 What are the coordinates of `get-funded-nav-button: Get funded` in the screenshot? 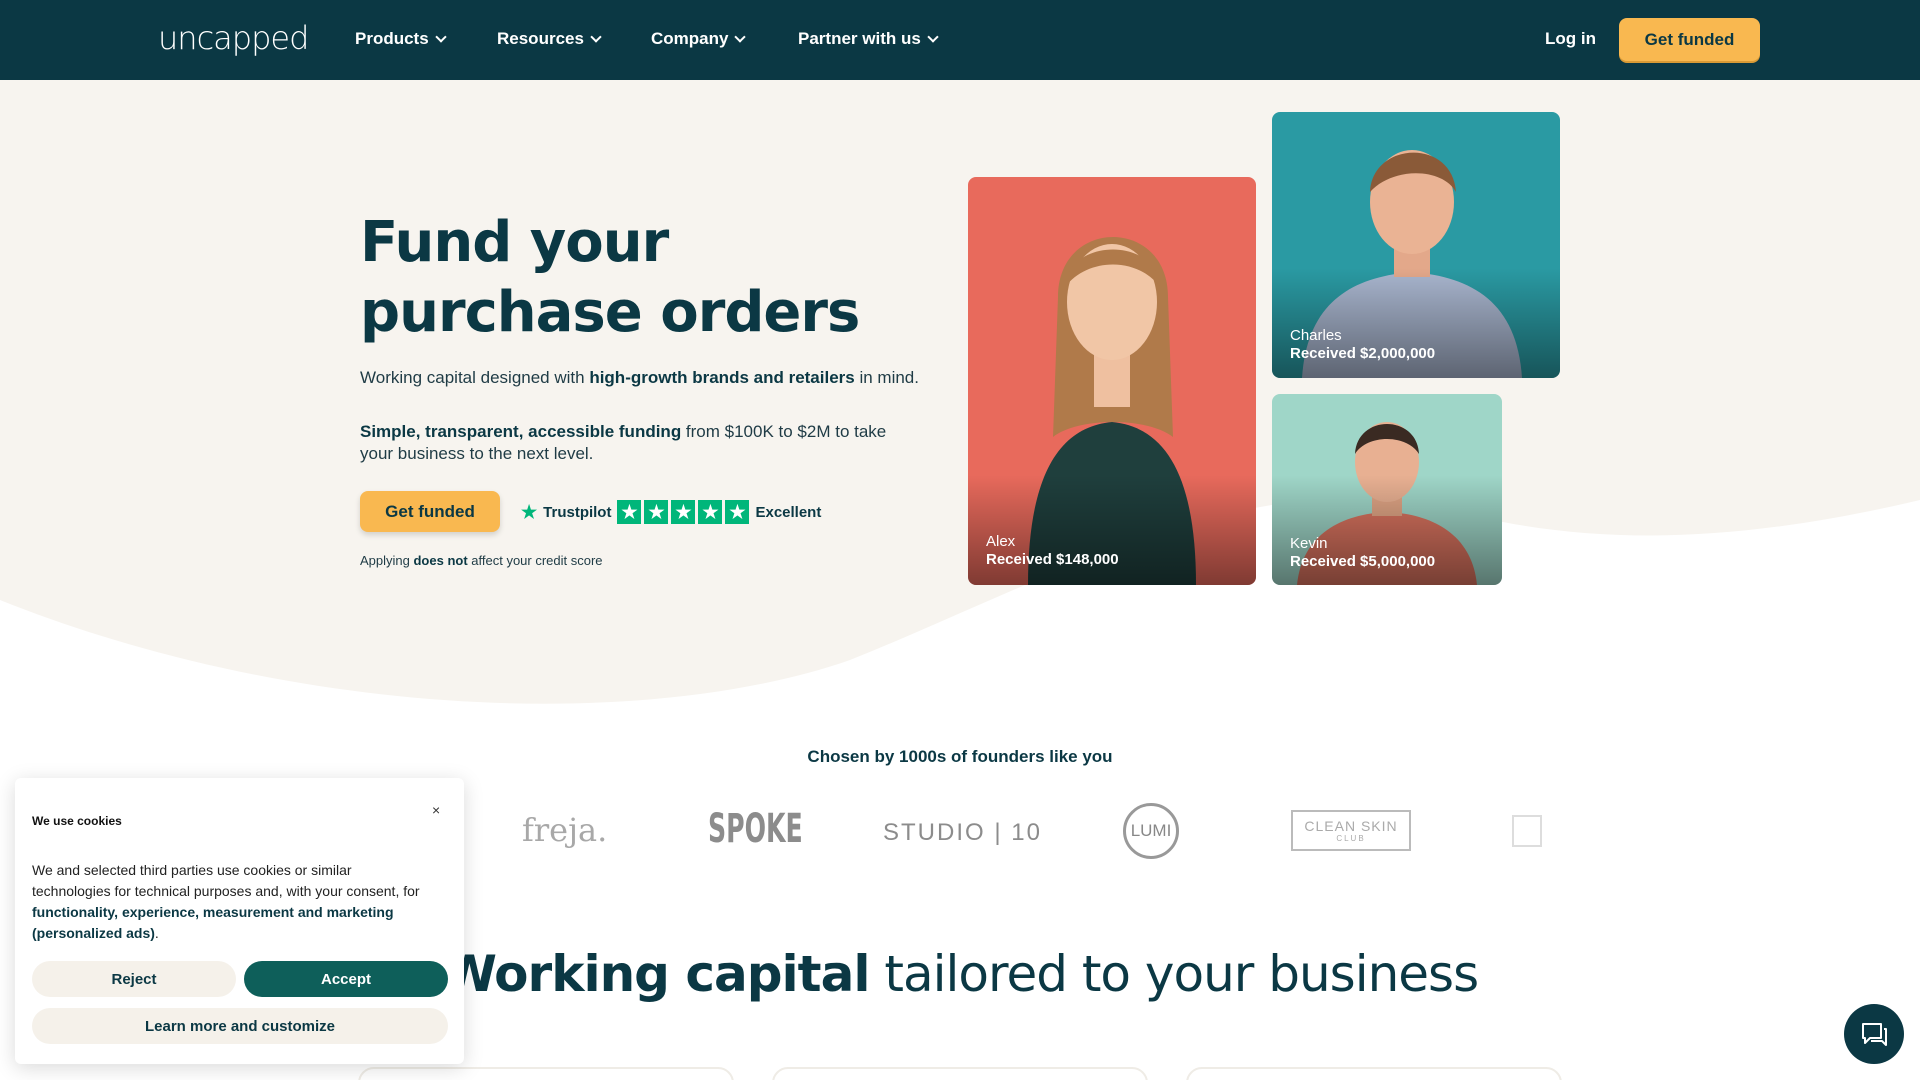 It's located at (1689, 39).